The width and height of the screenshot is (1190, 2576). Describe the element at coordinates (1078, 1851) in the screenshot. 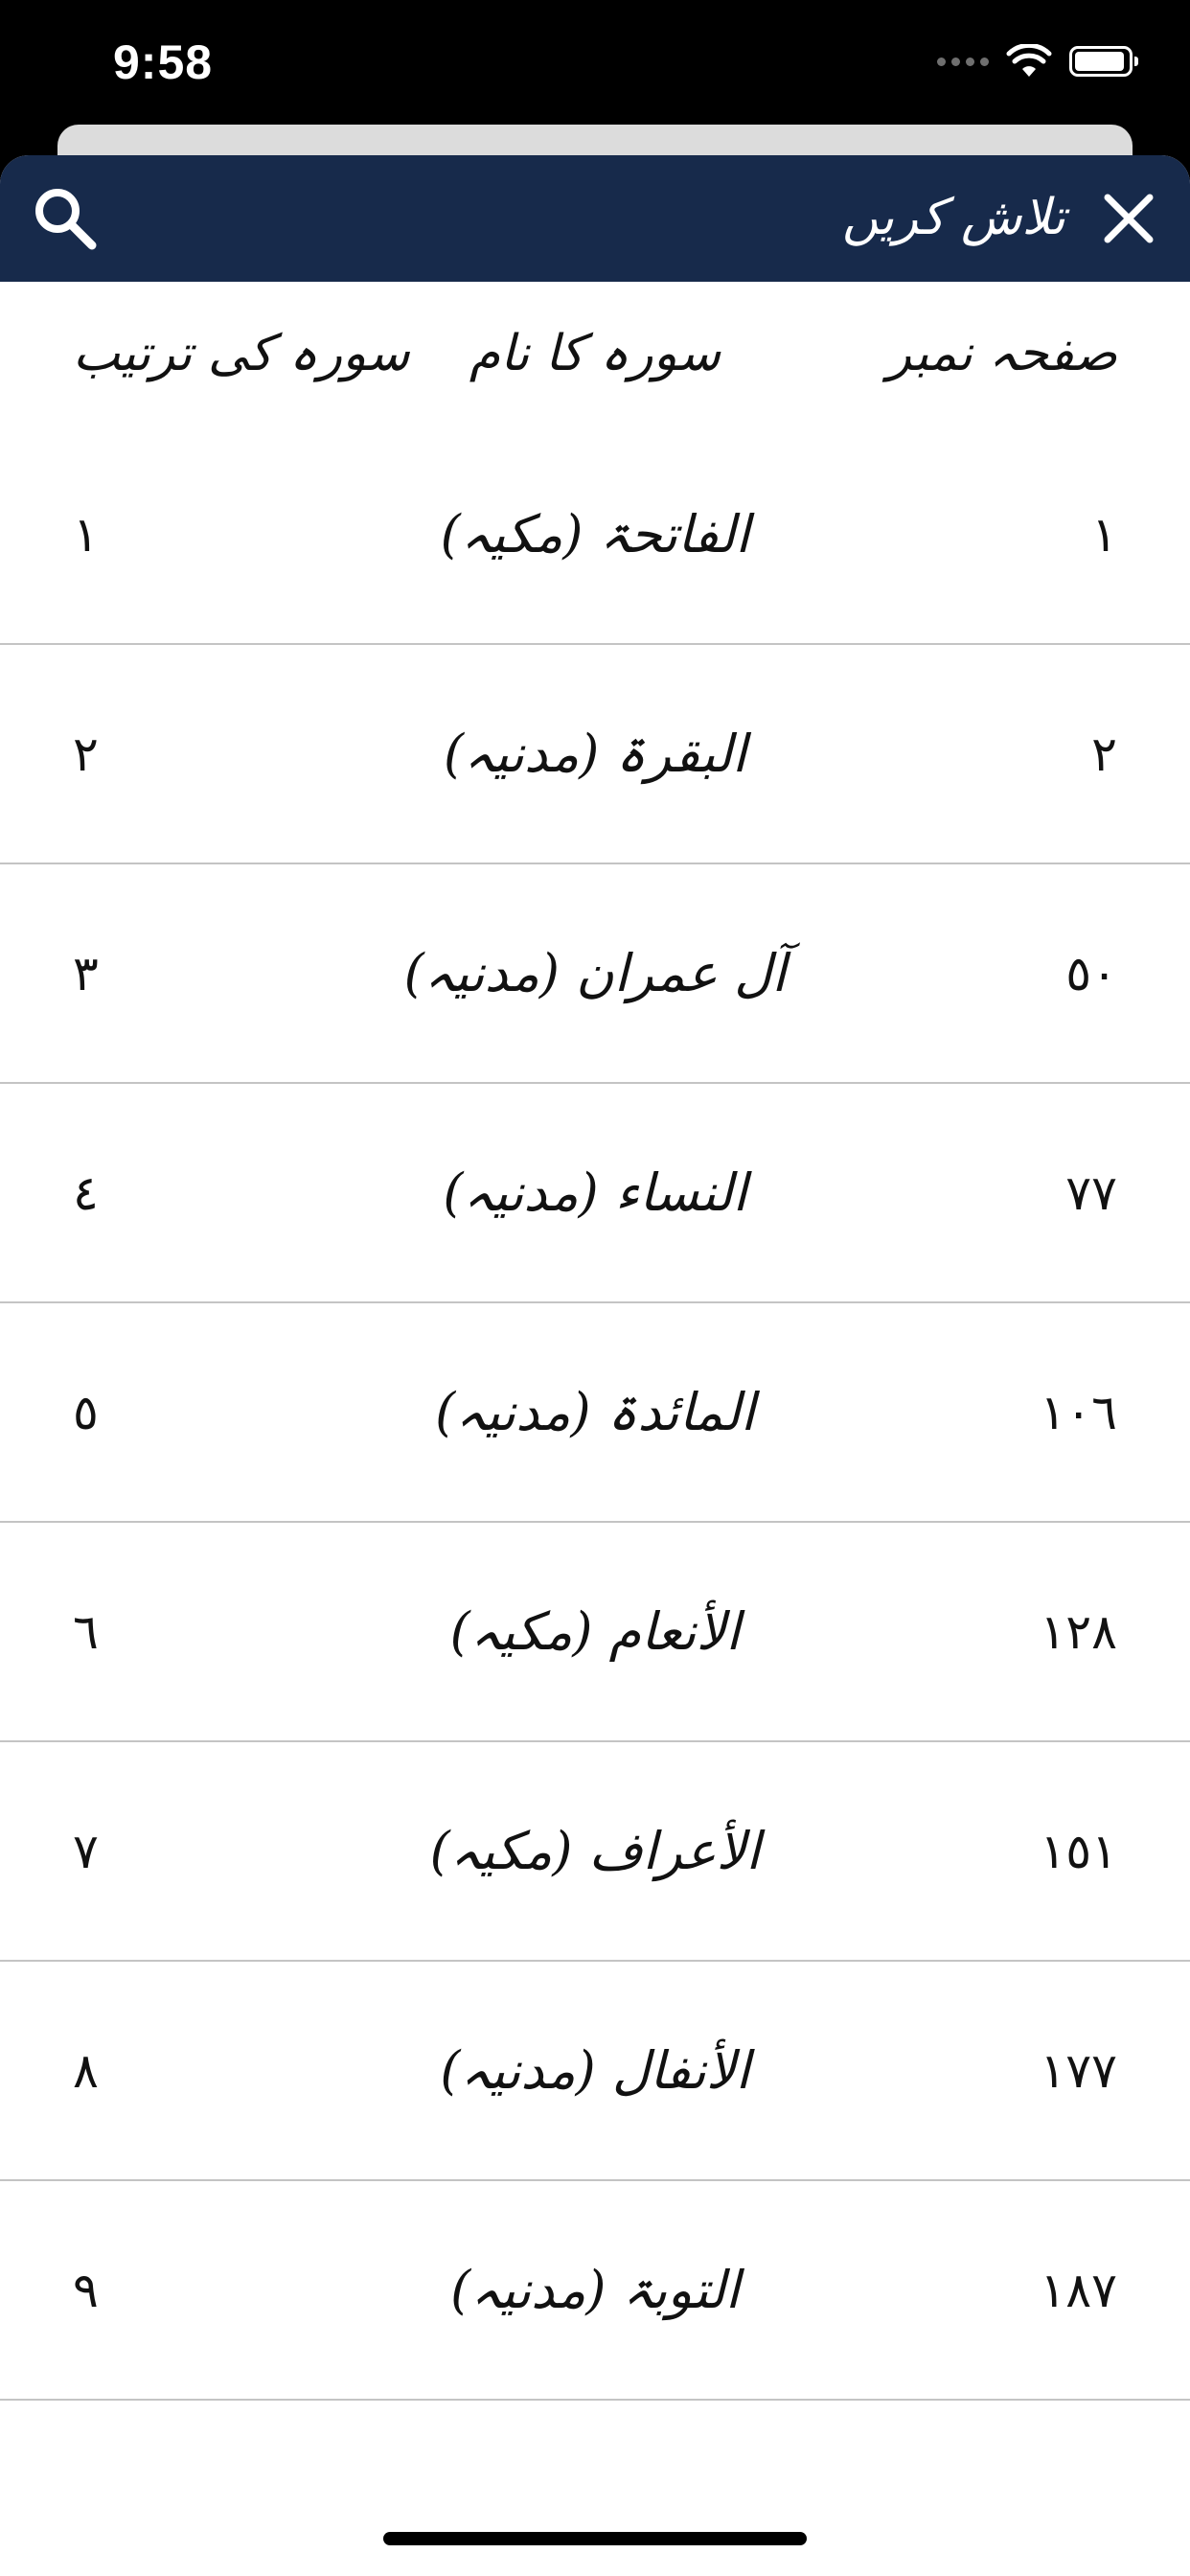

I see `page-number: ١٥١` at that location.